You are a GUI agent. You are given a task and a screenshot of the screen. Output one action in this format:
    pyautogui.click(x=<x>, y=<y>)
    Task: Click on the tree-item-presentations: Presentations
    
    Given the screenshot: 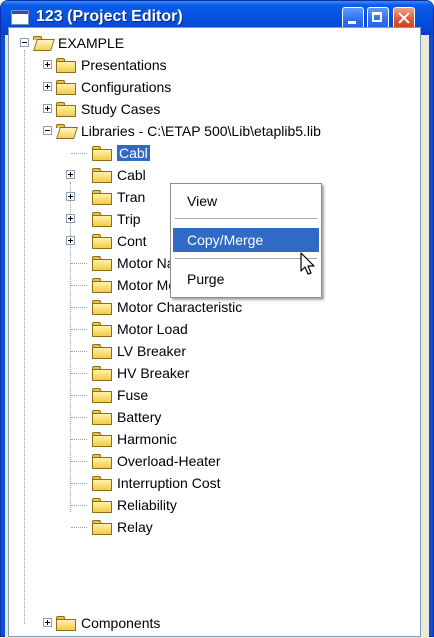 What is the action you would take?
    pyautogui.click(x=91, y=65)
    